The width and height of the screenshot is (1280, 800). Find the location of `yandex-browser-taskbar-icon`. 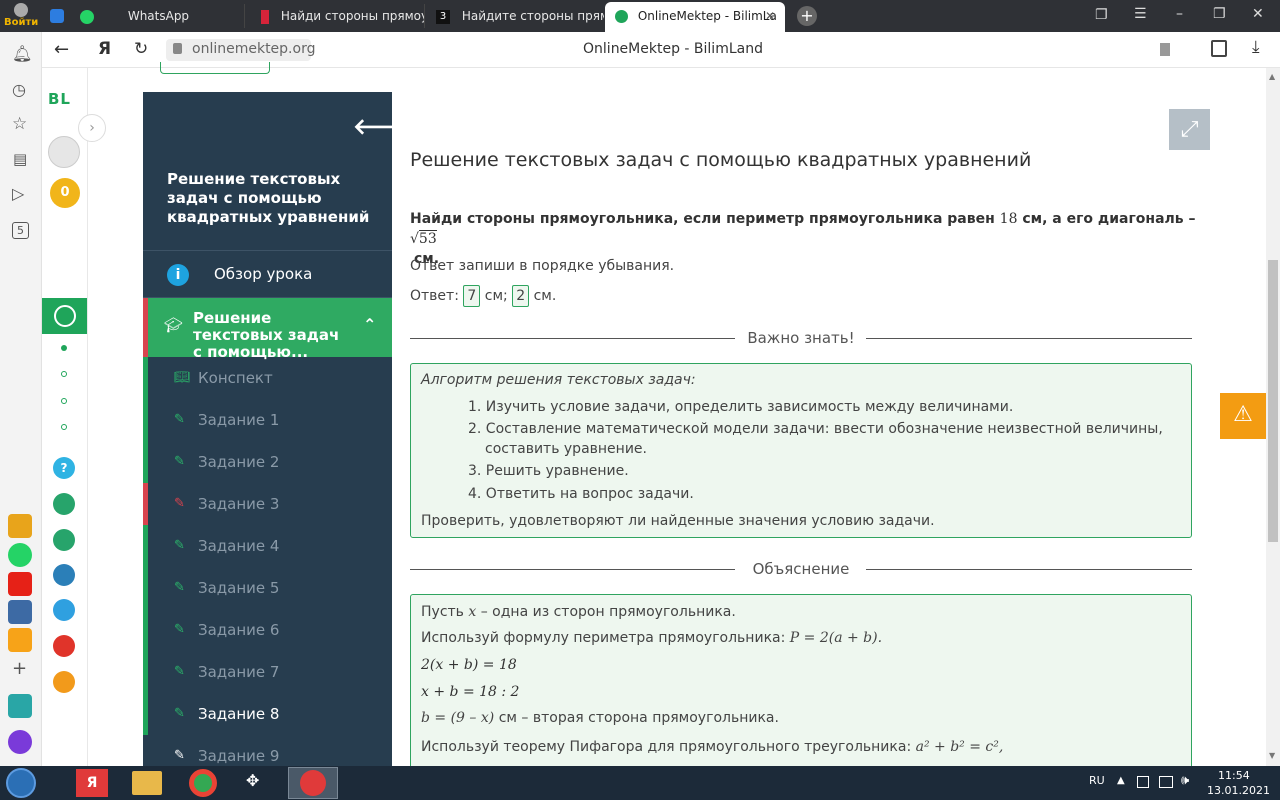

yandex-browser-taskbar-icon is located at coordinates (313, 783).